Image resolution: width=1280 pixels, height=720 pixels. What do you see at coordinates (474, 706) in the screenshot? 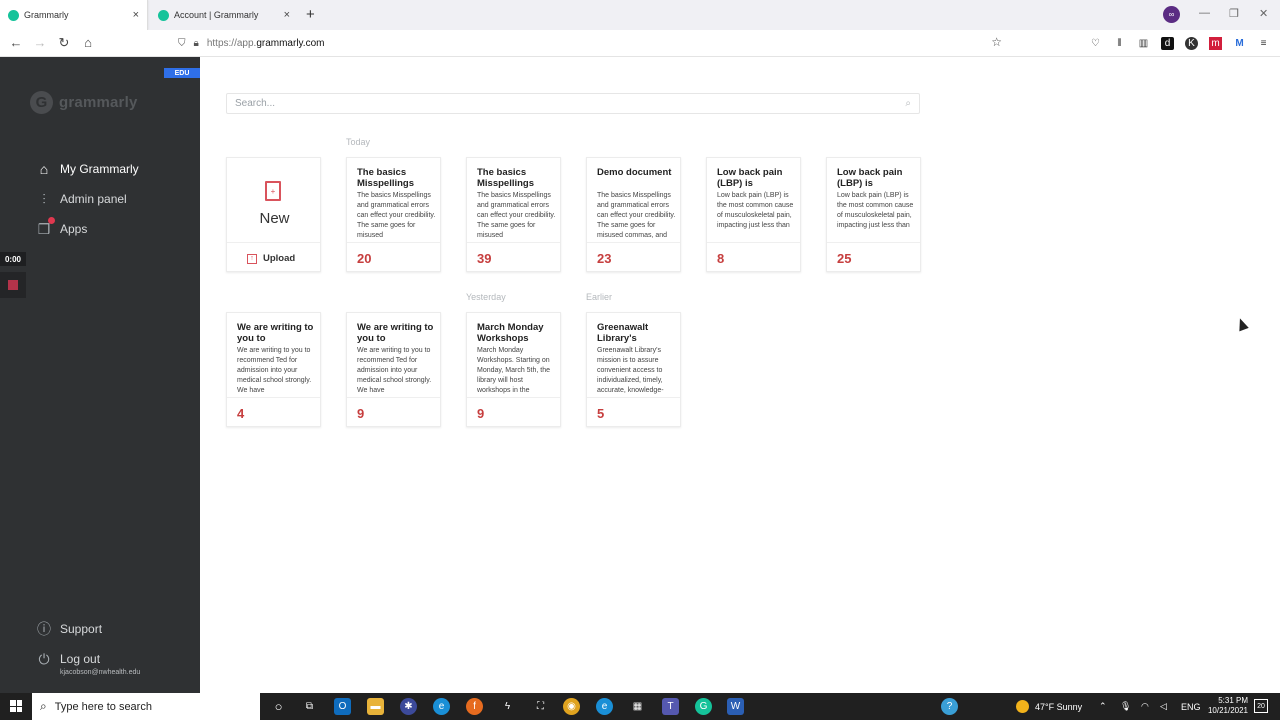
I see `firefox-icon: f` at bounding box center [474, 706].